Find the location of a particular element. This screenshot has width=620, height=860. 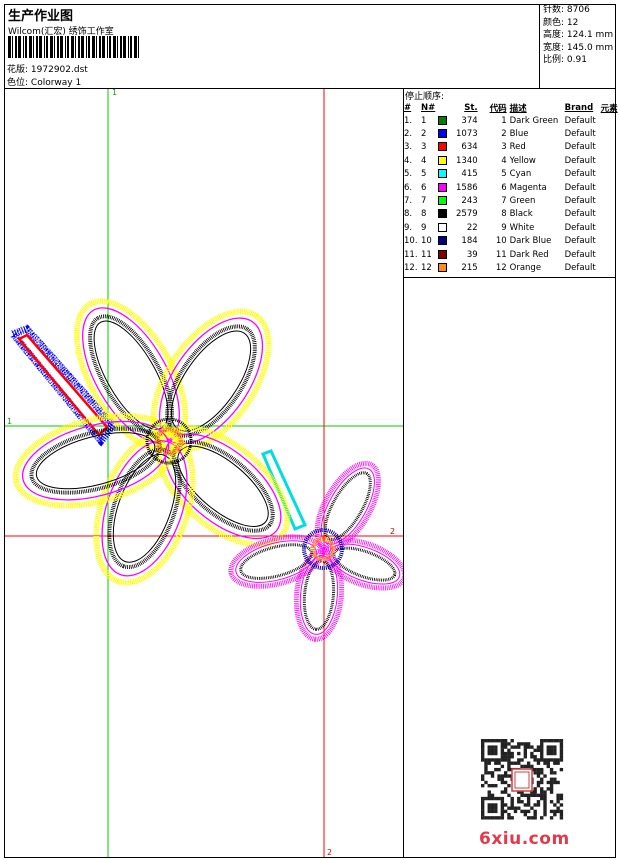

qr-code-icon is located at coordinates (522, 779).